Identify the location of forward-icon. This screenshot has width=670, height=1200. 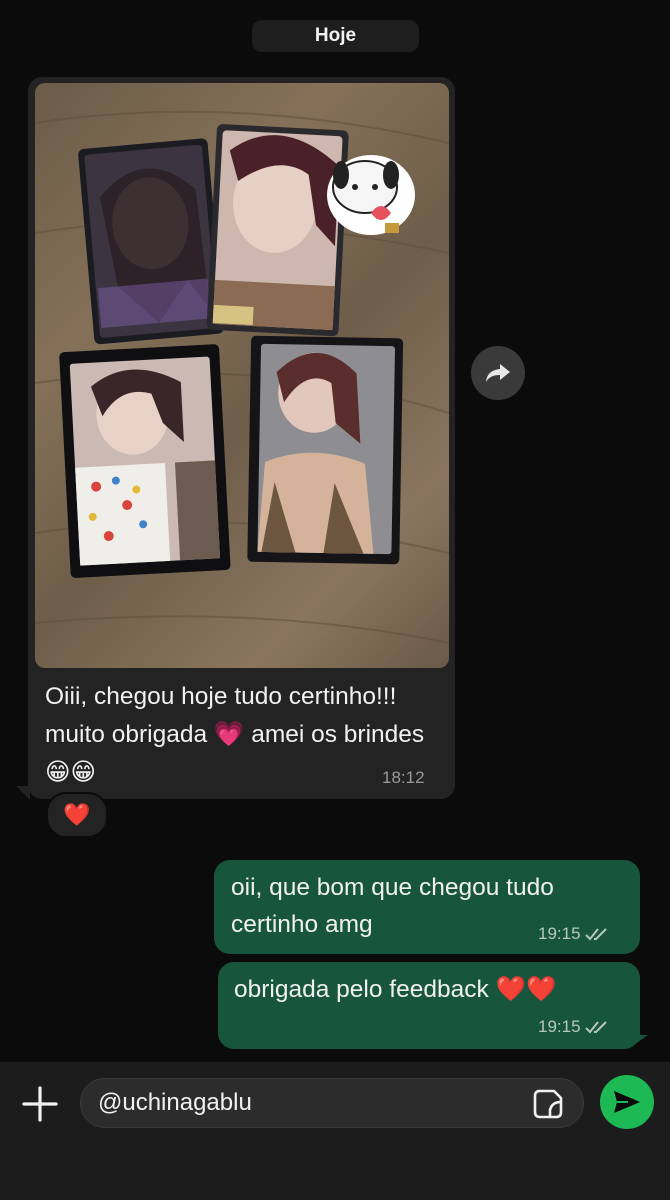
(498, 373).